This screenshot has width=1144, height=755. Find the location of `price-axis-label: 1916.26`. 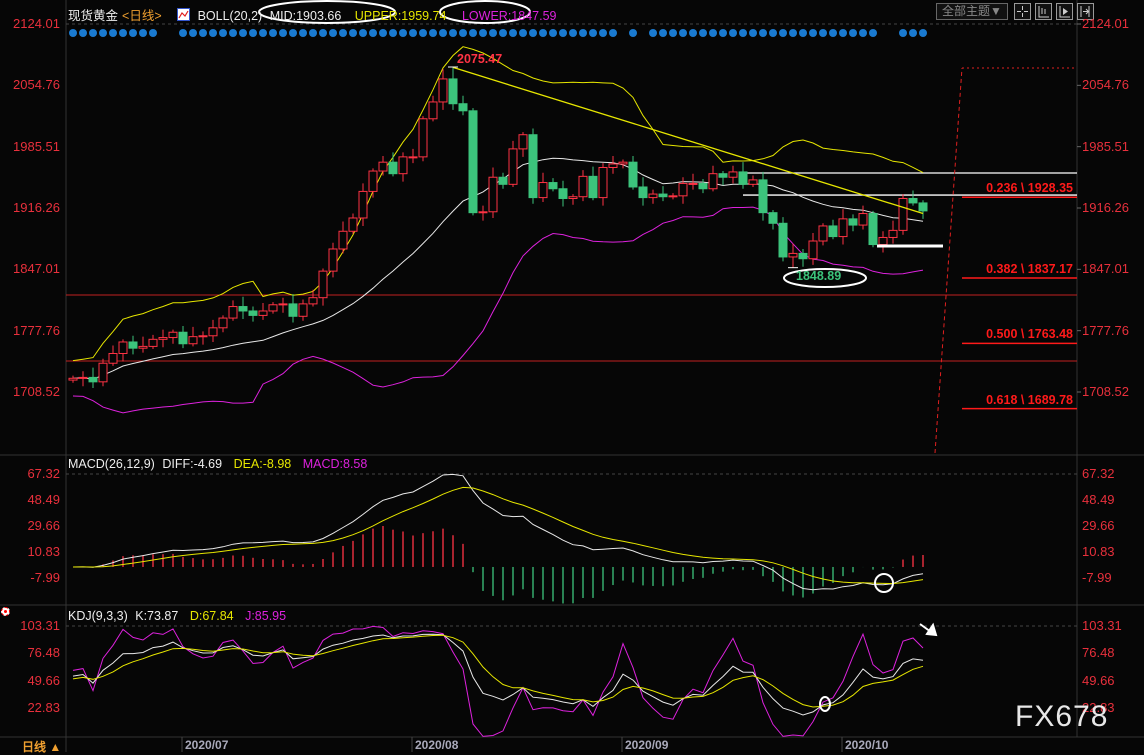

price-axis-label: 1916.26 is located at coordinates (36, 207).